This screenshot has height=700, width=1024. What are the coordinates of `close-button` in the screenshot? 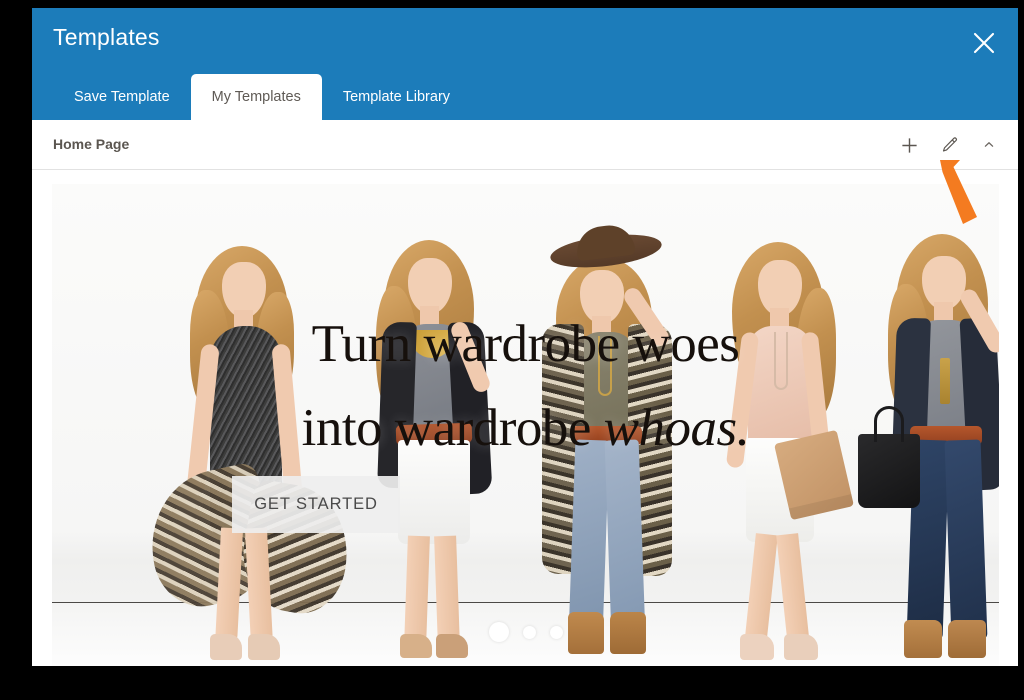 It's located at (984, 43).